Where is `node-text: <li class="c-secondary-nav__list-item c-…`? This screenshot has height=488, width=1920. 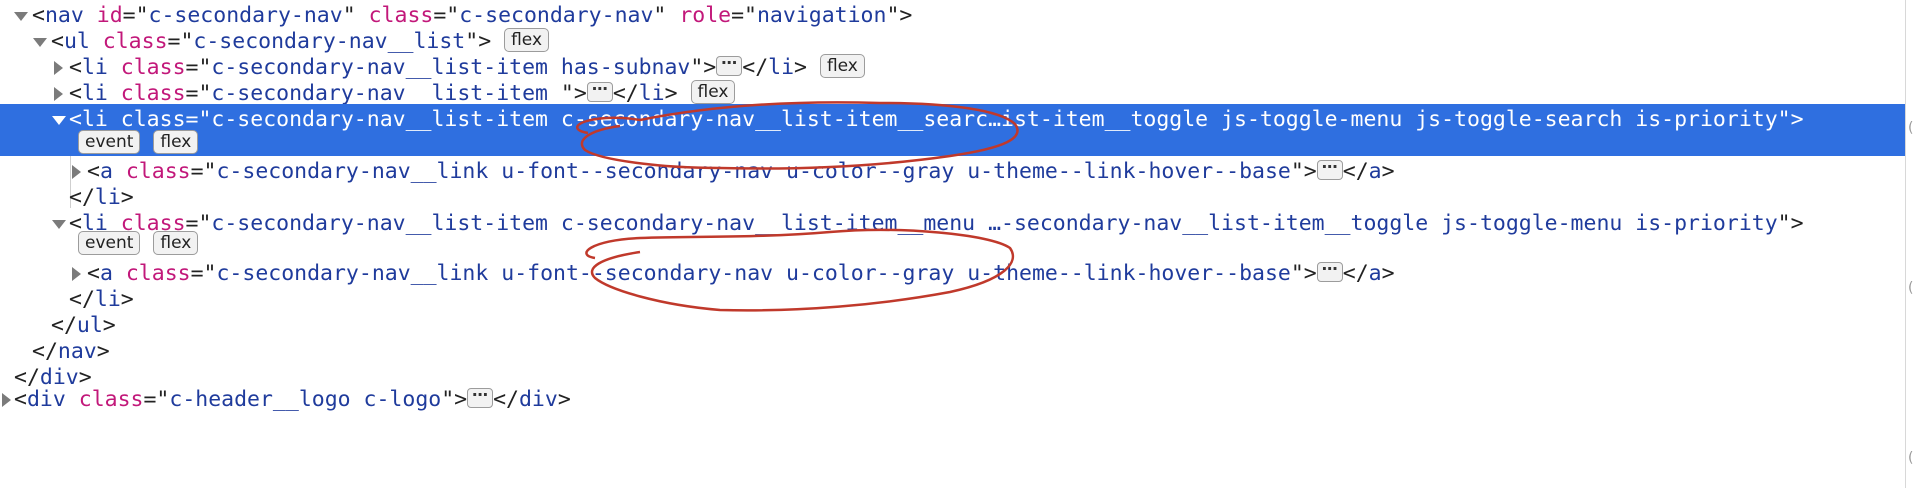 node-text: <li class="c-secondary-nav__list-item c-… is located at coordinates (936, 119).